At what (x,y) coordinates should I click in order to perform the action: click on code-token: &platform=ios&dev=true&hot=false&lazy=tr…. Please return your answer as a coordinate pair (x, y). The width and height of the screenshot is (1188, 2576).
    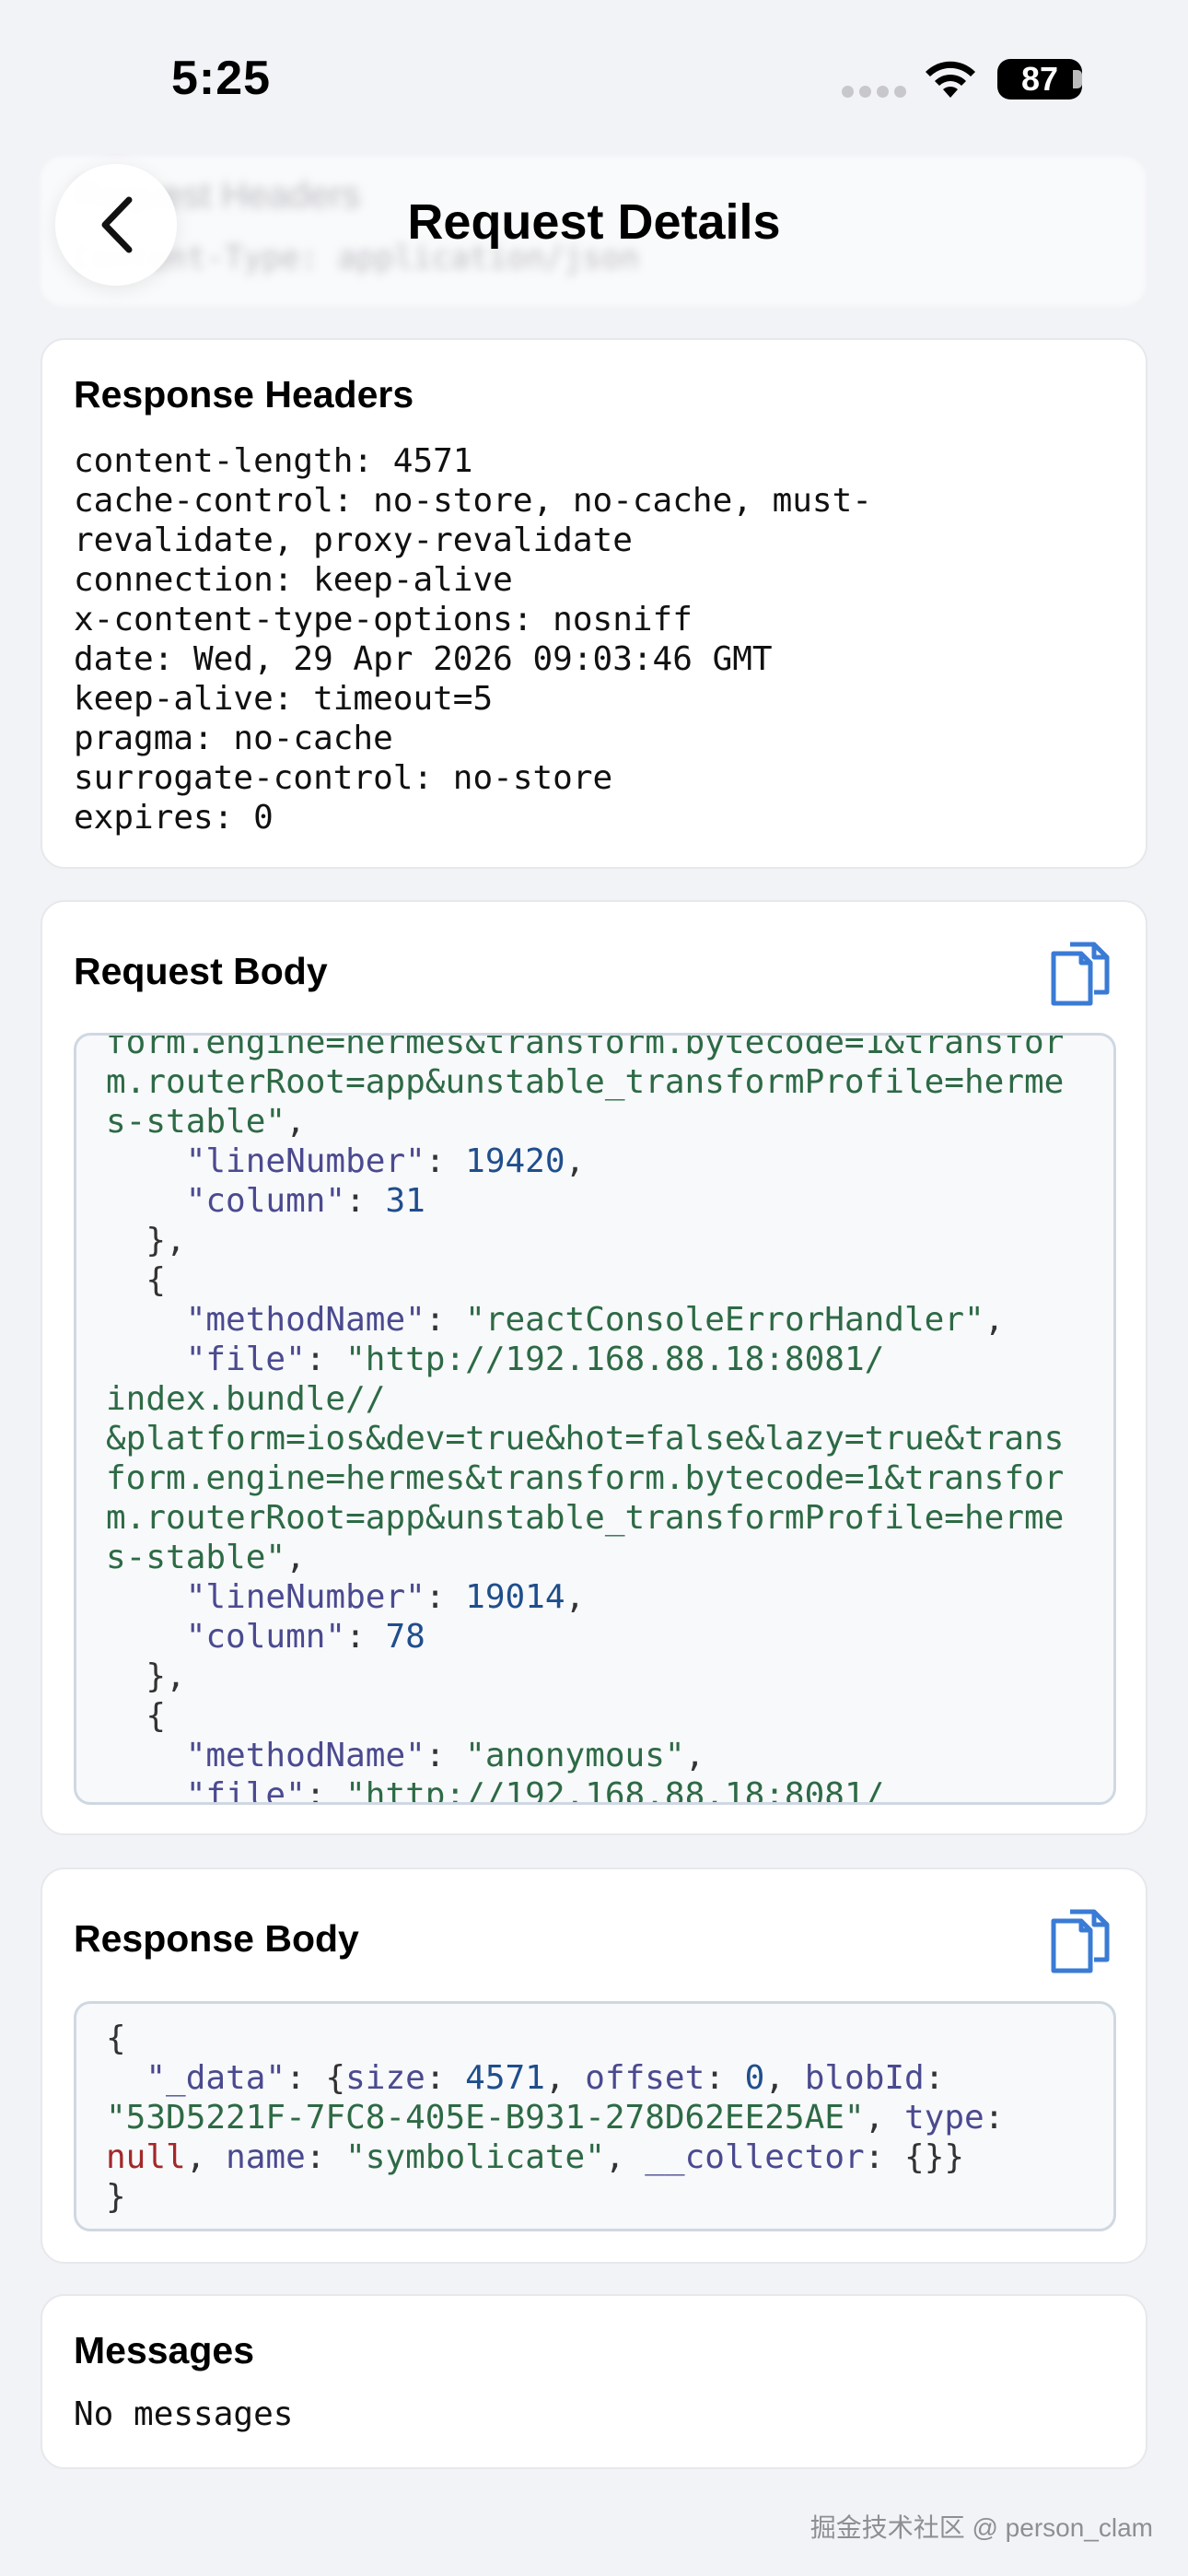
    Looking at the image, I should click on (585, 1439).